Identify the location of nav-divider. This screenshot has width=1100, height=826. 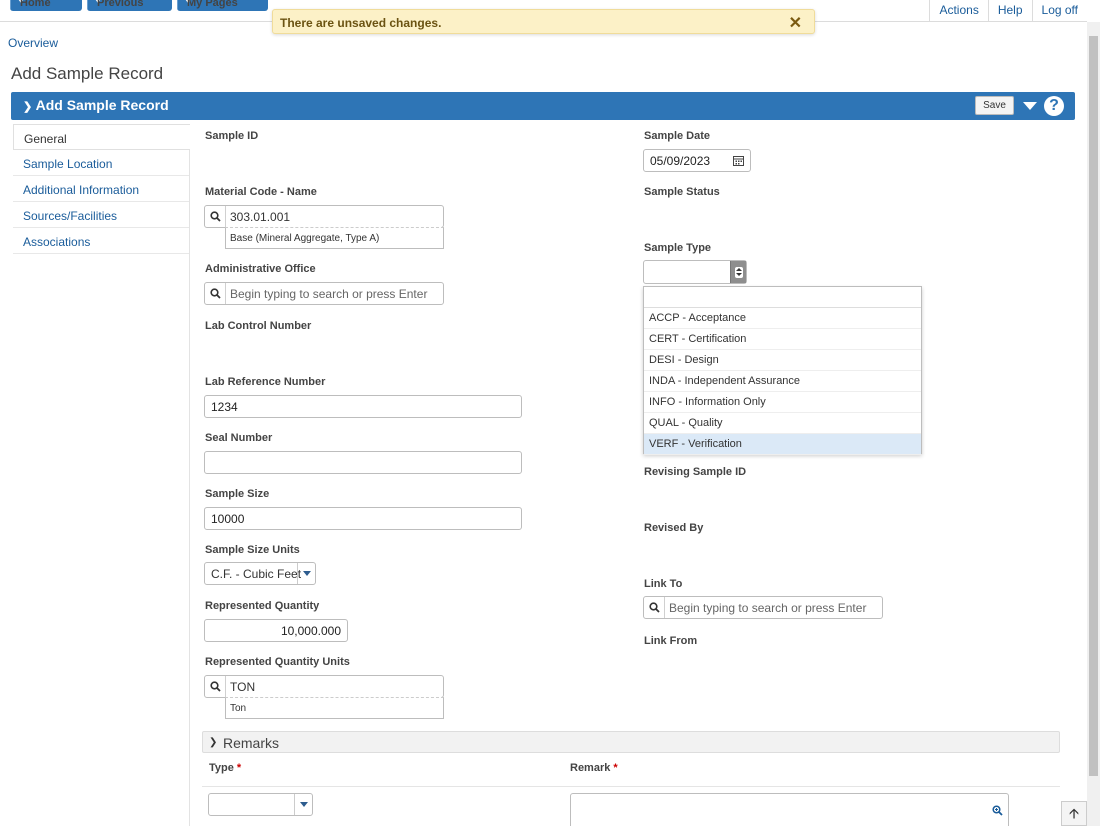
(189, 488).